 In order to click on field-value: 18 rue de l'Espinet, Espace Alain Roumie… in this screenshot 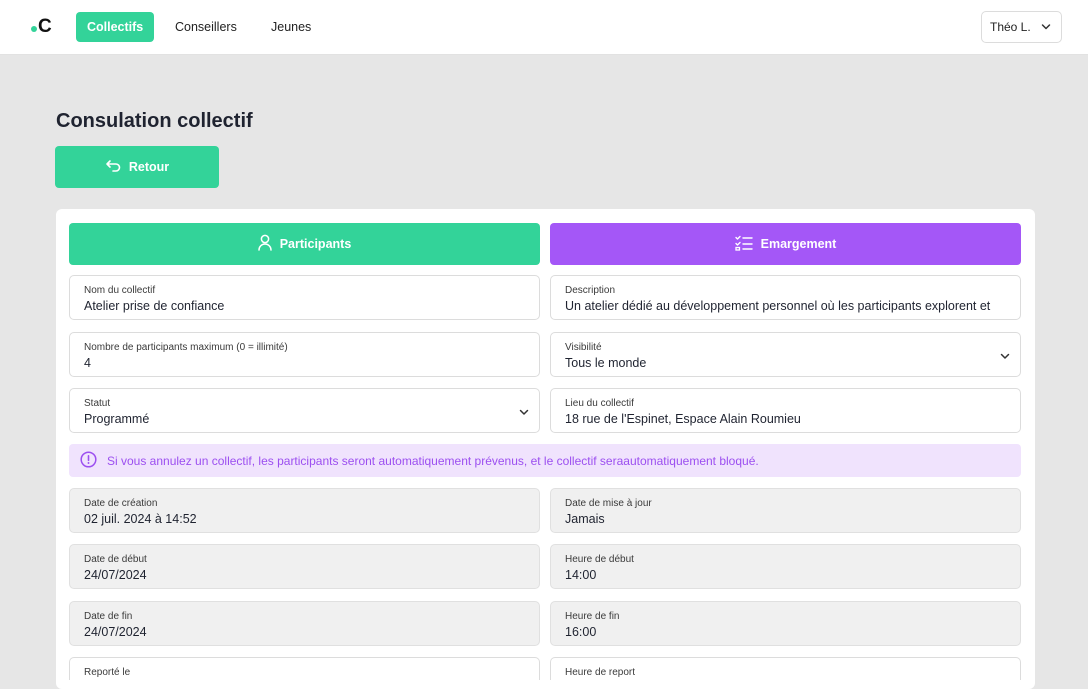, I will do `click(683, 419)`.